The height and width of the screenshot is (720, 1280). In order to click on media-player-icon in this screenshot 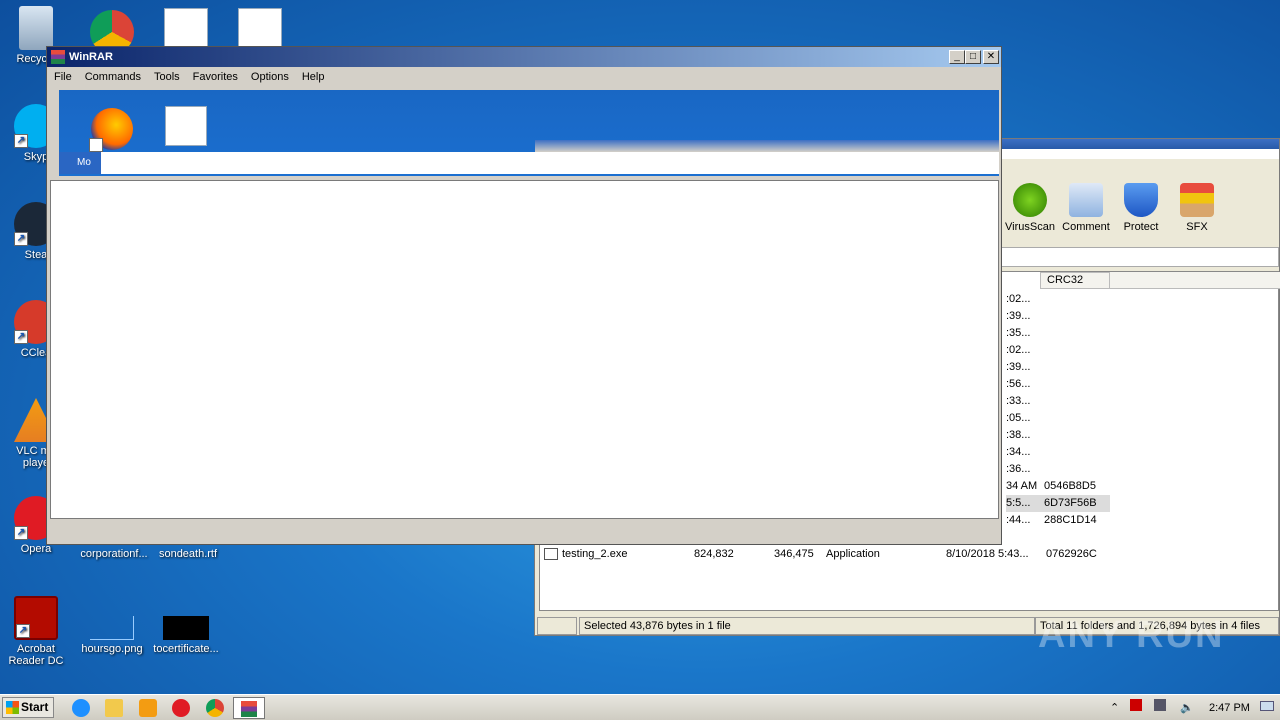, I will do `click(148, 708)`.